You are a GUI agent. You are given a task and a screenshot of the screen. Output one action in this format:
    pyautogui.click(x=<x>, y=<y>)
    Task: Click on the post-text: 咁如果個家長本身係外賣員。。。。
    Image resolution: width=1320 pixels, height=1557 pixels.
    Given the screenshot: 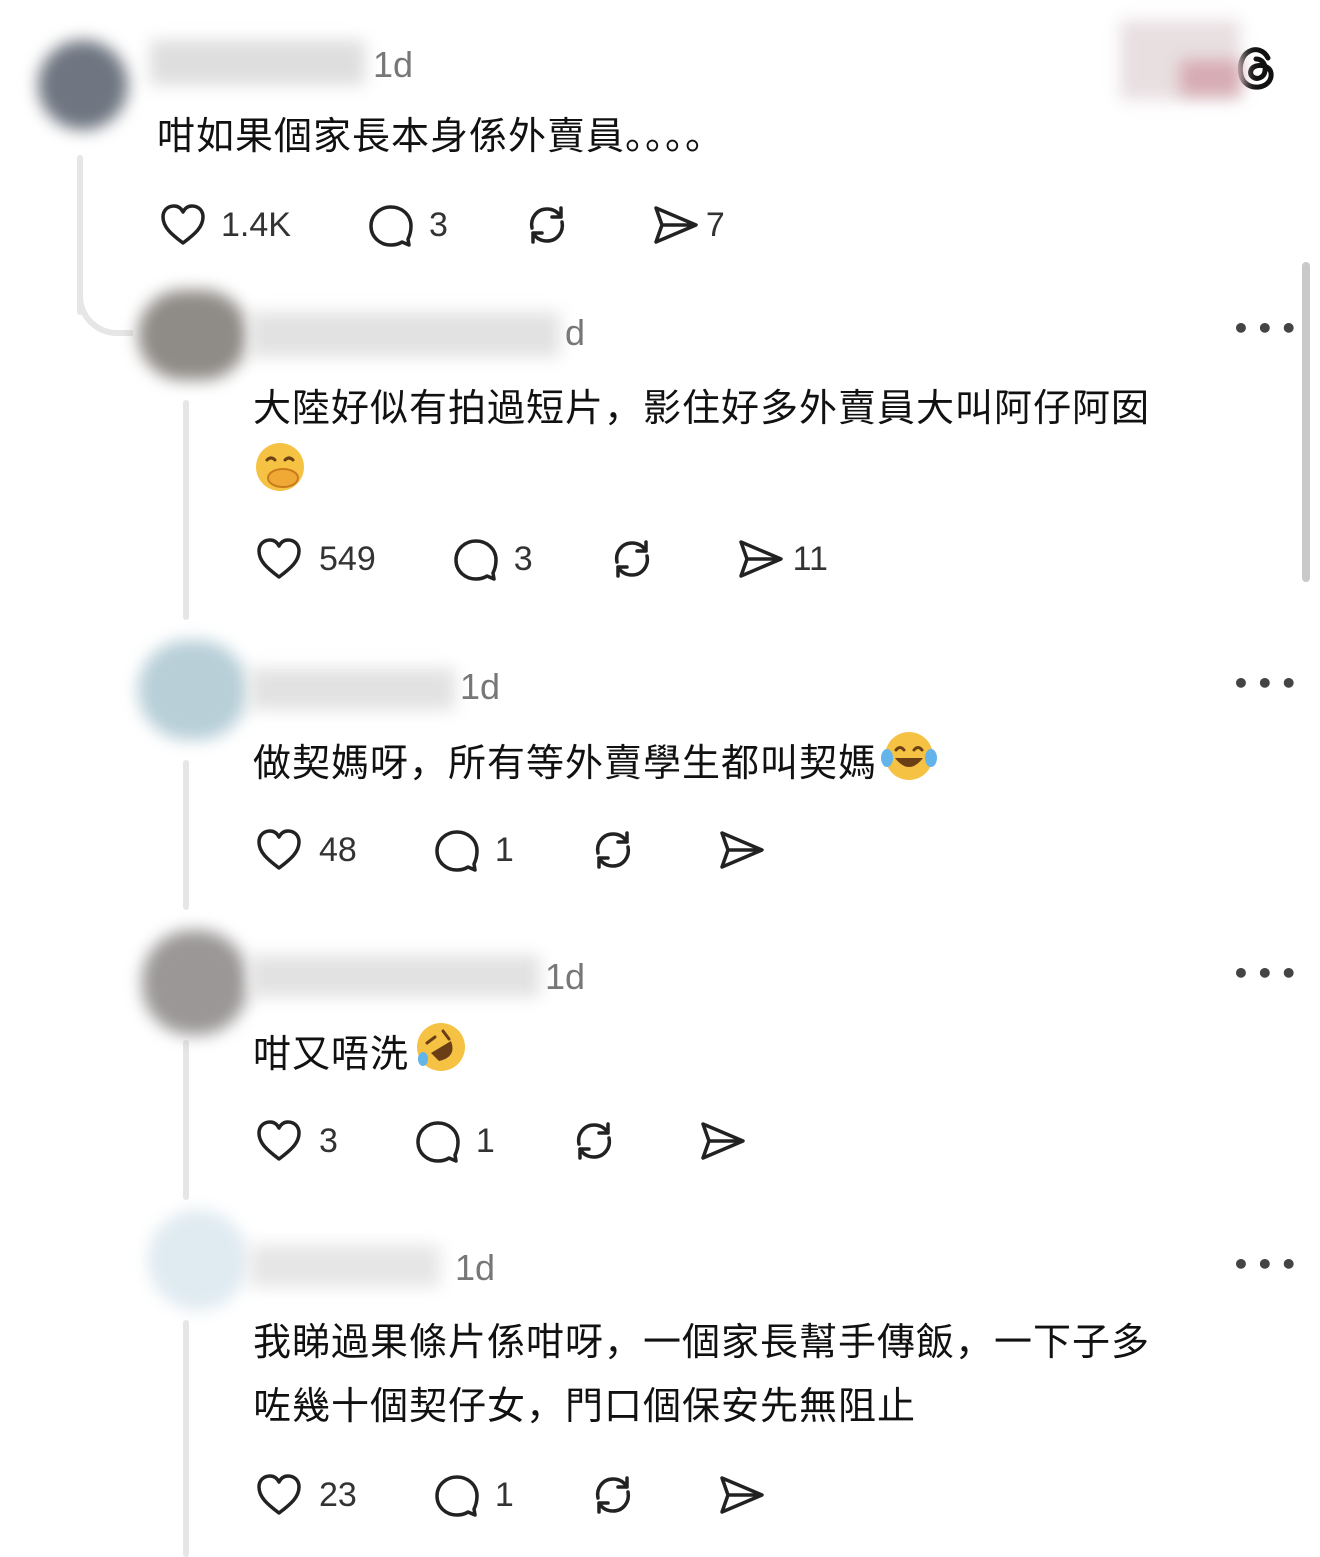 What is the action you would take?
    pyautogui.click(x=441, y=136)
    